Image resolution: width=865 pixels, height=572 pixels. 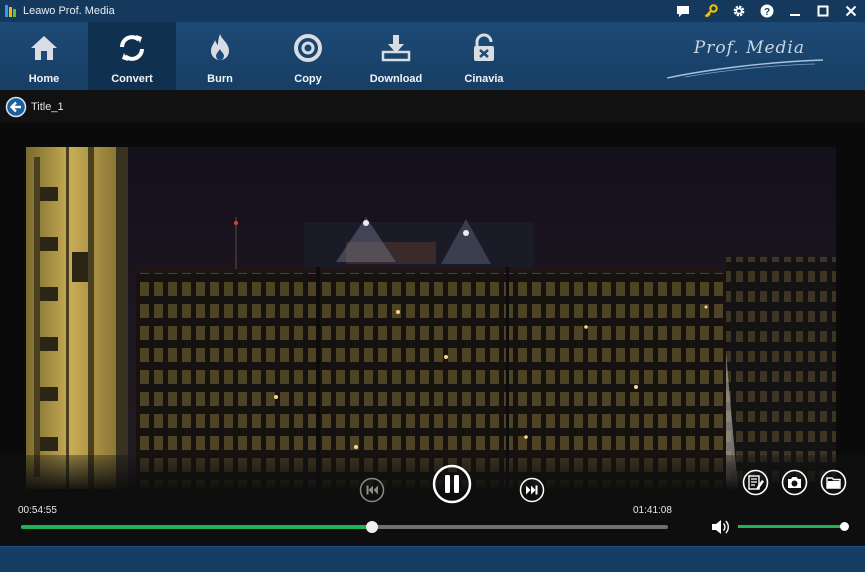 What do you see at coordinates (833, 482) in the screenshot?
I see `open-folder-icon` at bounding box center [833, 482].